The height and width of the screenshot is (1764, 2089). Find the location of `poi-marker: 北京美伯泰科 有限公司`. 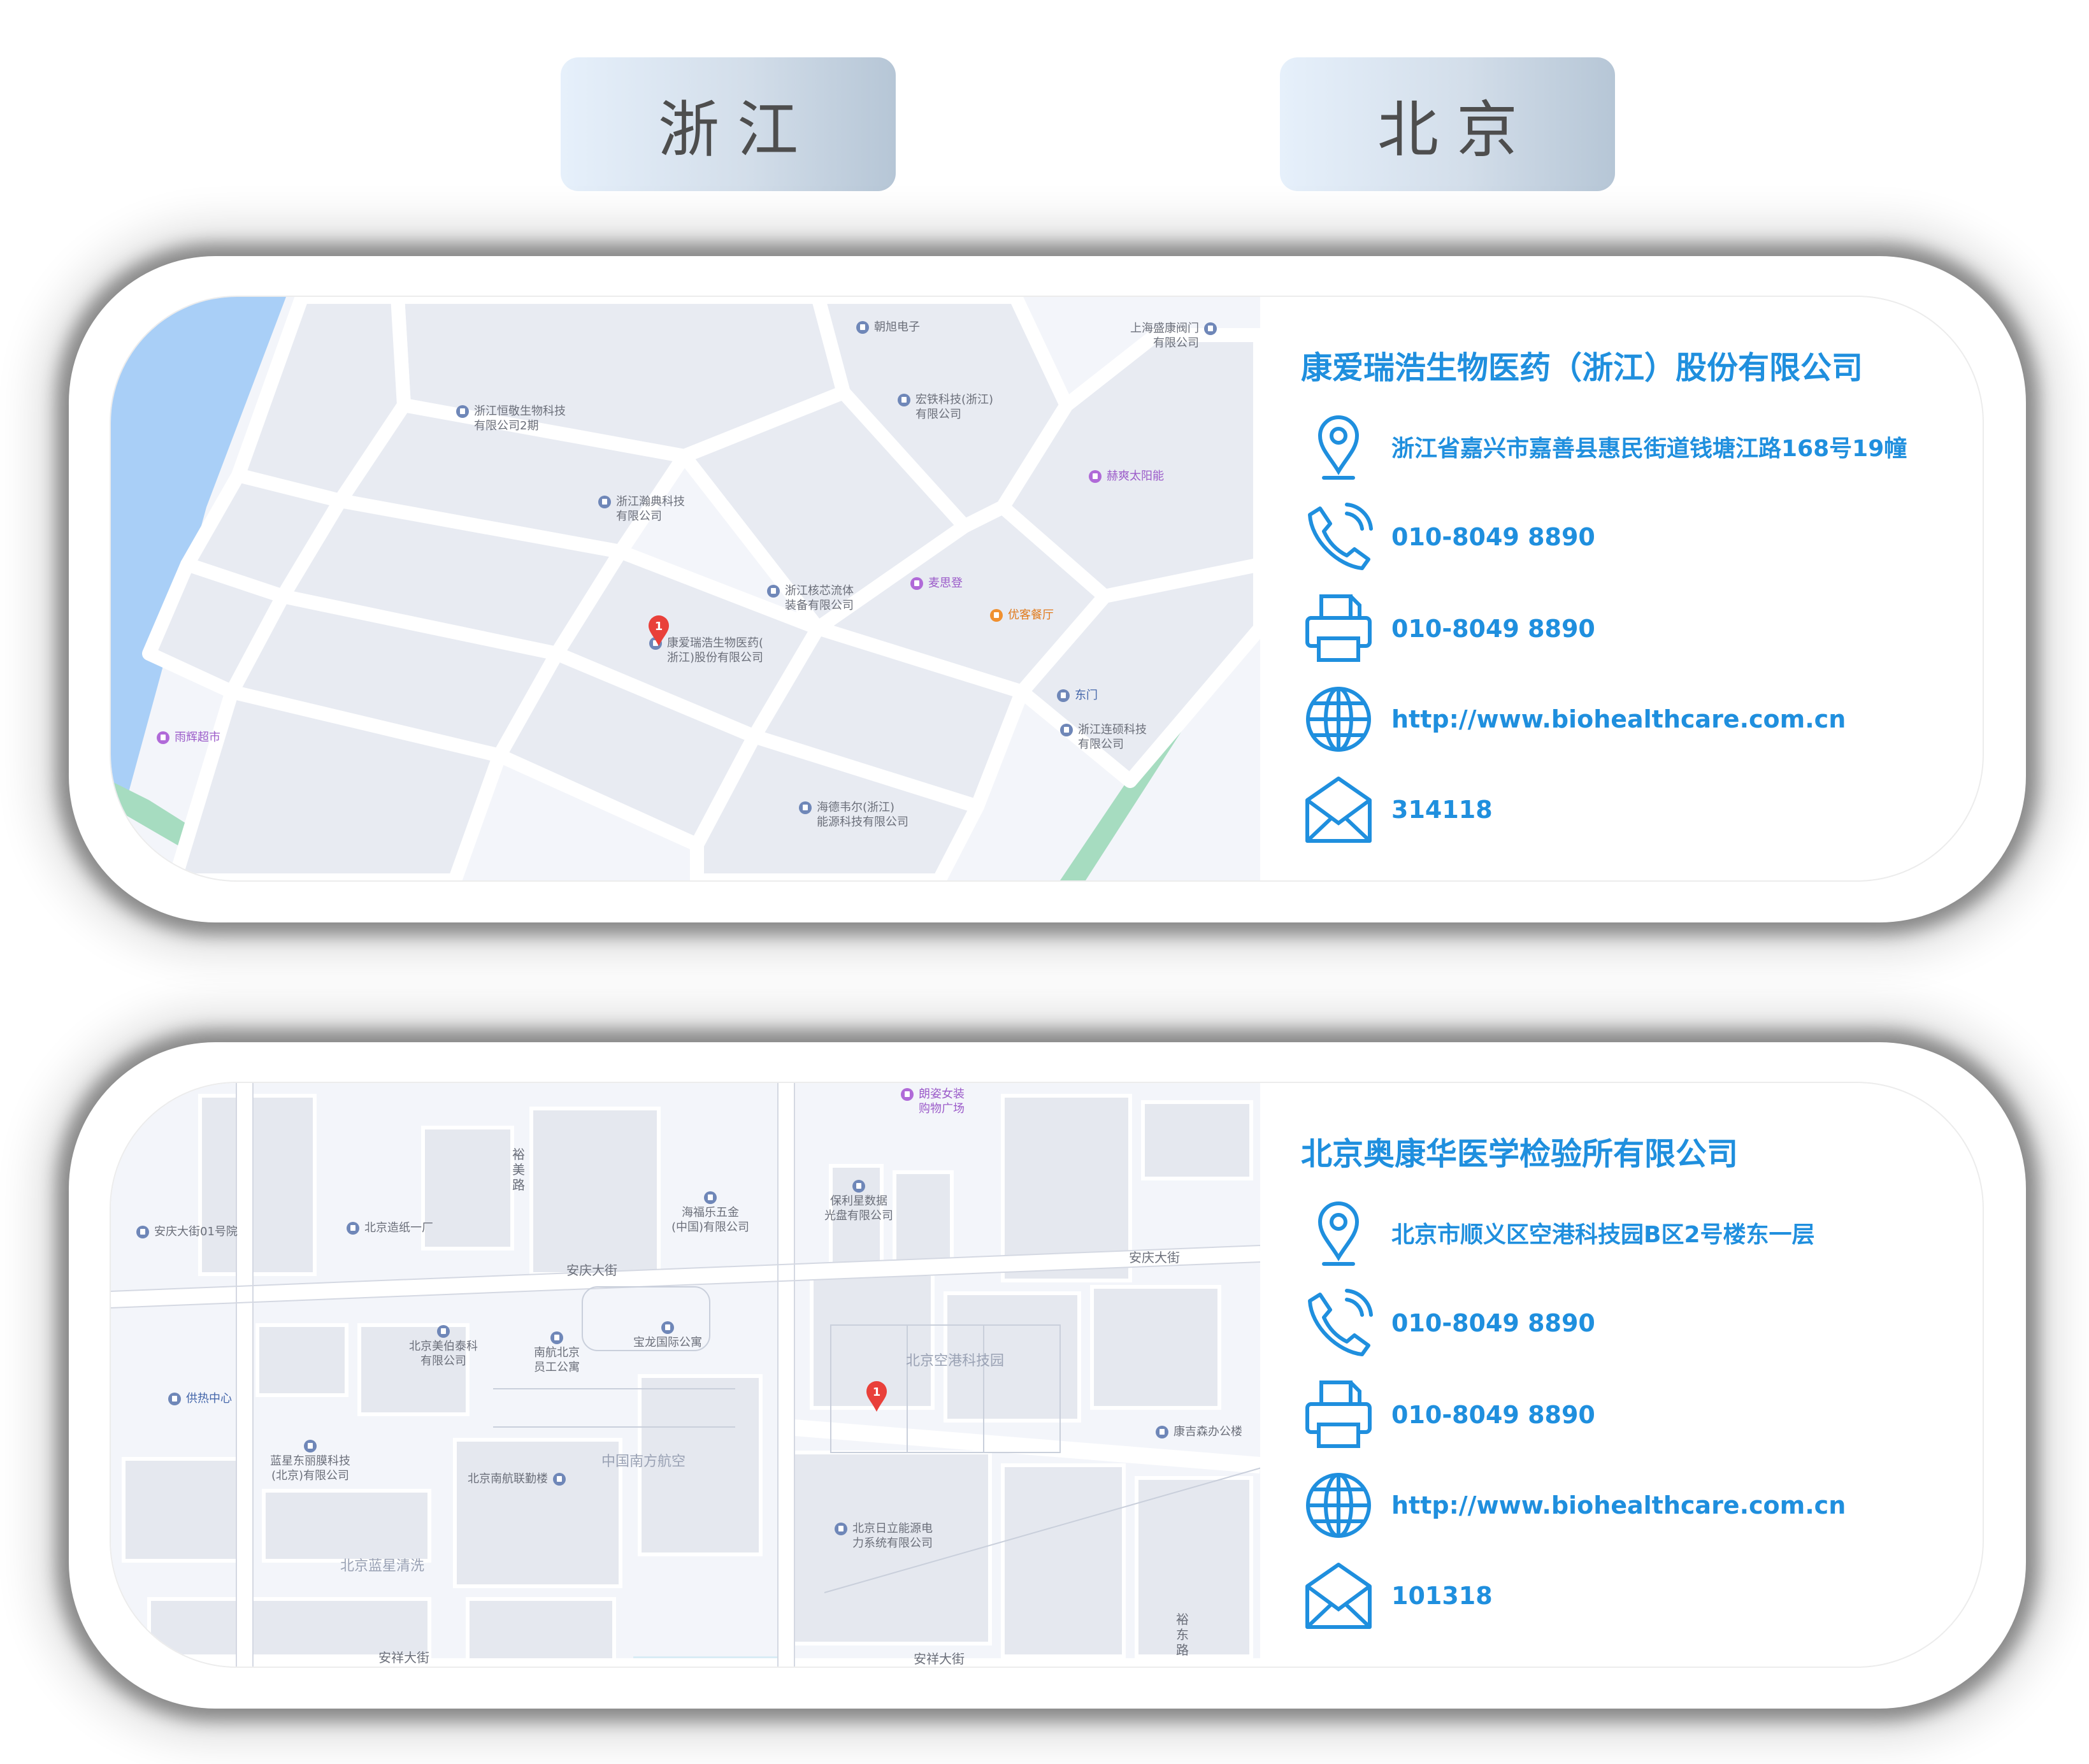

poi-marker: 北京美伯泰科 有限公司 is located at coordinates (443, 1346).